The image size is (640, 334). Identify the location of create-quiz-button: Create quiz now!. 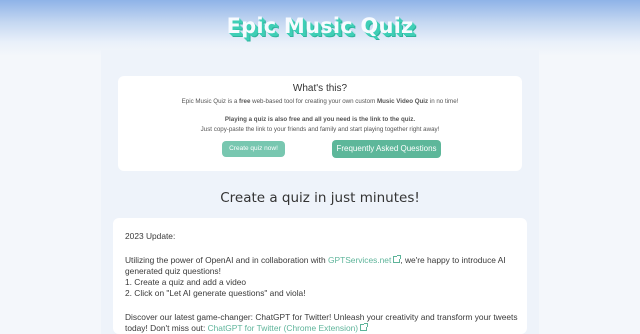
(253, 149).